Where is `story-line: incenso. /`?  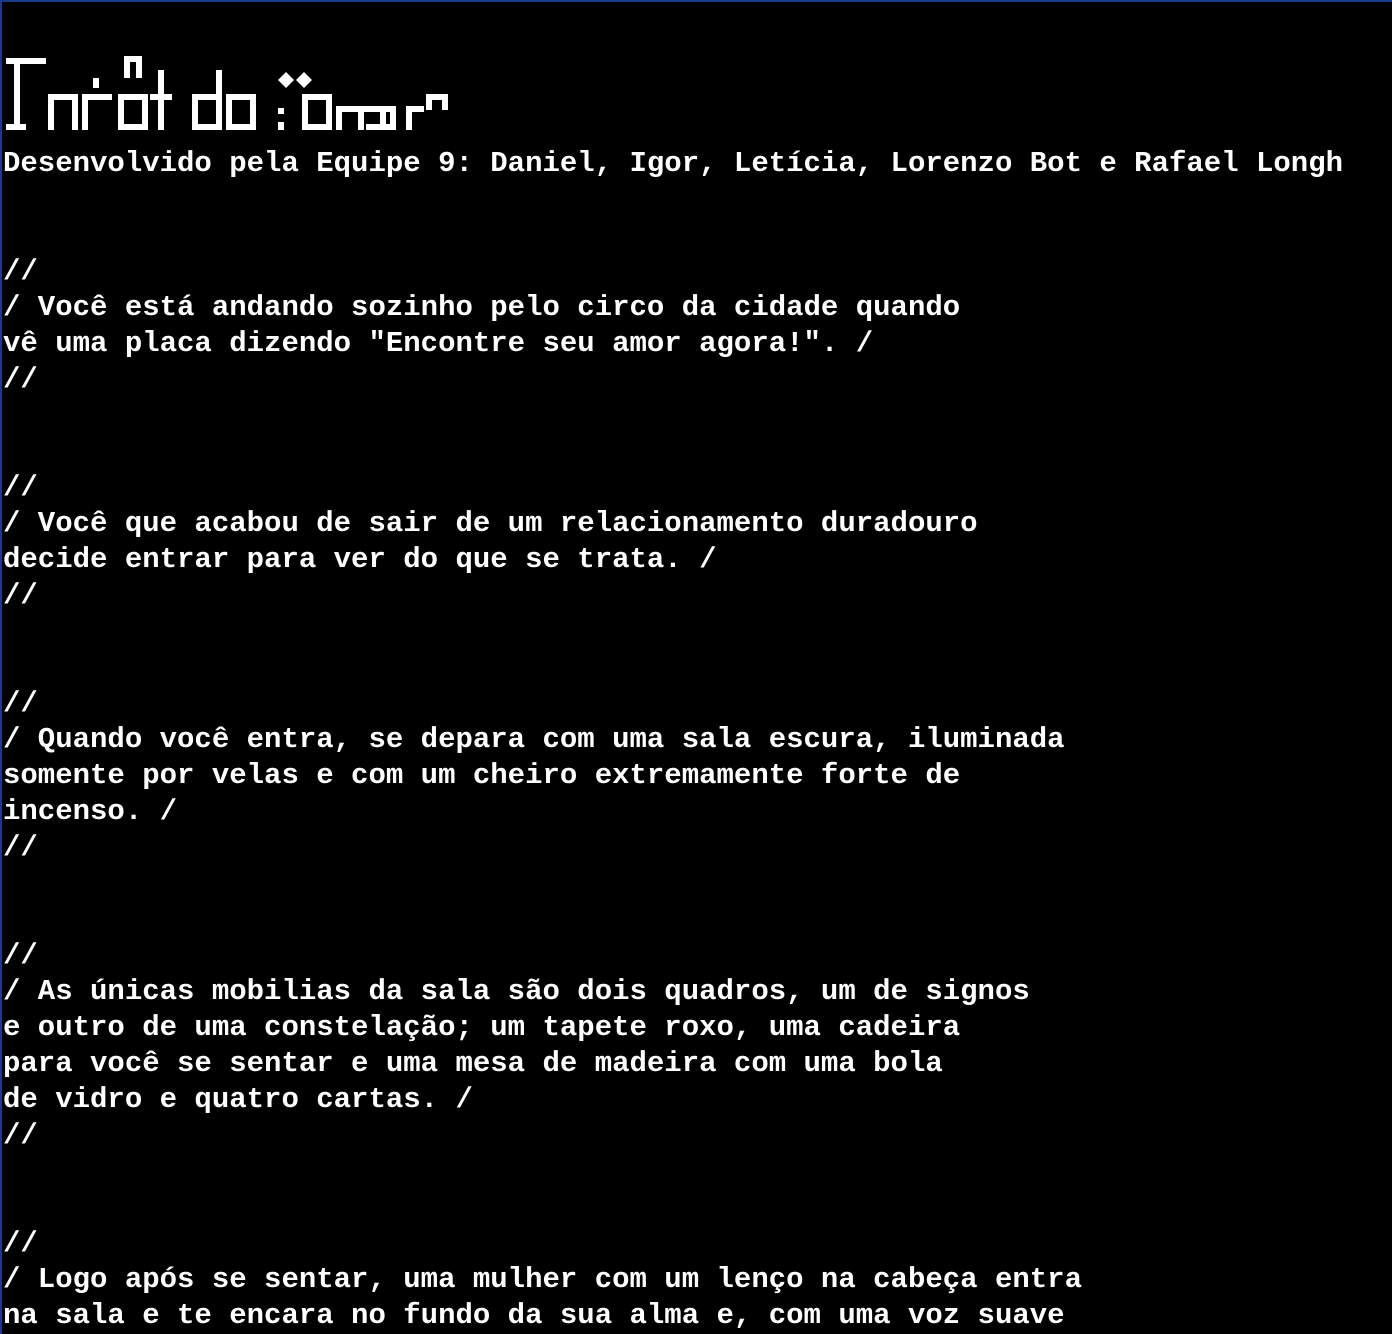
story-line: incenso. / is located at coordinates (90, 811).